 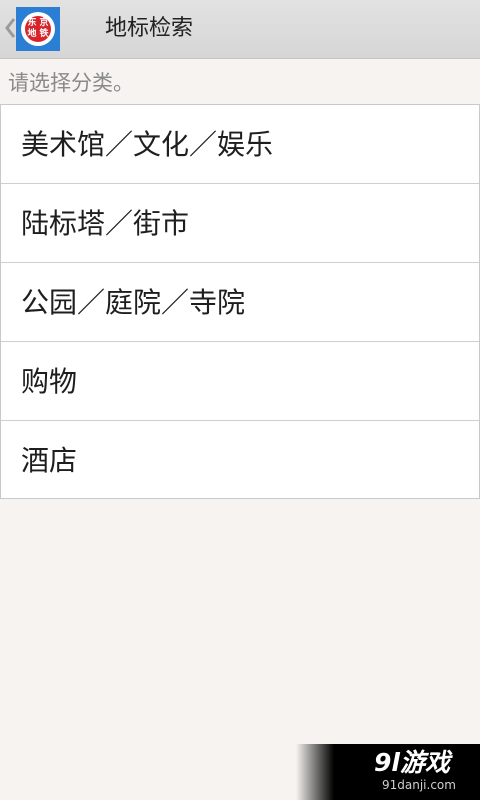 What do you see at coordinates (147, 144) in the screenshot?
I see `category-label: 美术馆／文化／娱乐` at bounding box center [147, 144].